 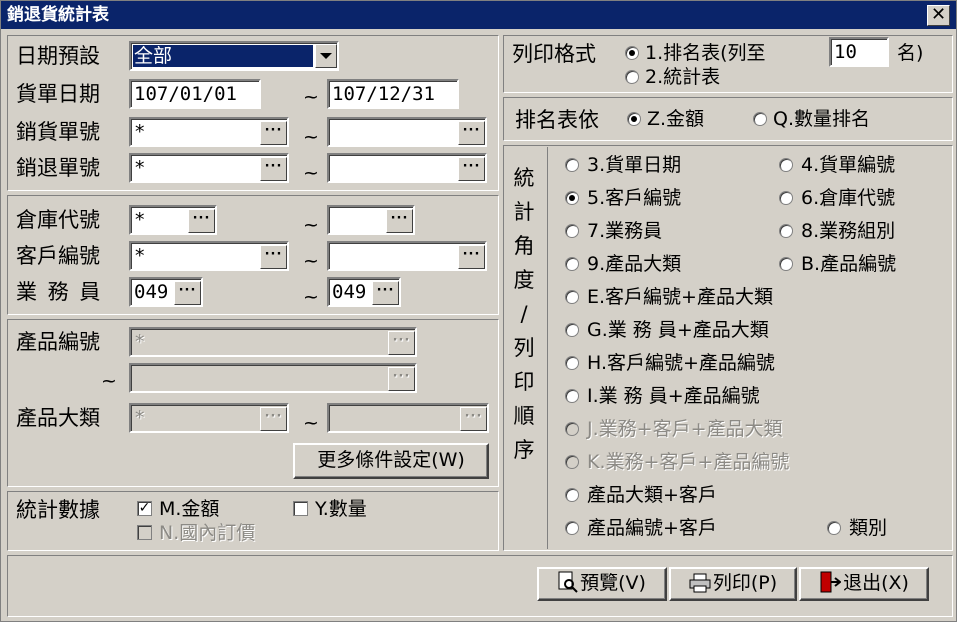 What do you see at coordinates (786, 231) in the screenshot?
I see `order-sales-group-radio` at bounding box center [786, 231].